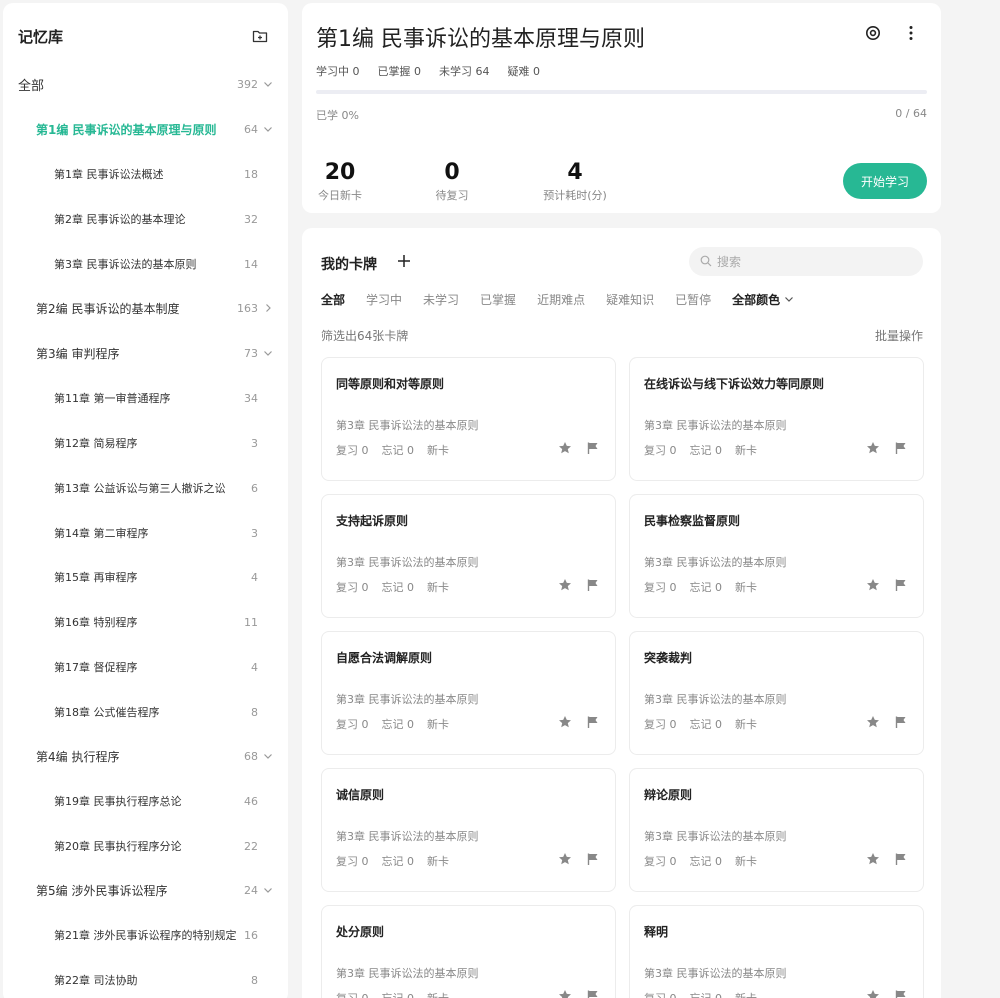  Describe the element at coordinates (333, 299) in the screenshot. I see `tab-all: 全部` at that location.